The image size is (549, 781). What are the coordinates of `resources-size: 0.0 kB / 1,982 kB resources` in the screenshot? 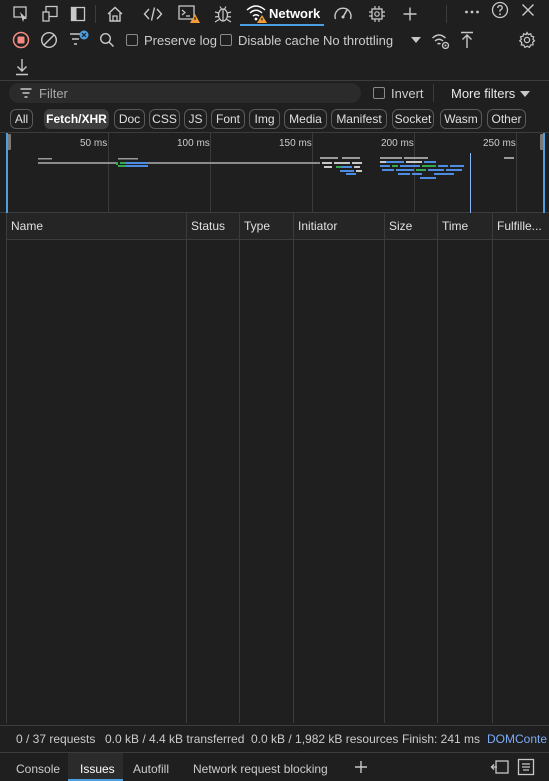 It's located at (325, 739).